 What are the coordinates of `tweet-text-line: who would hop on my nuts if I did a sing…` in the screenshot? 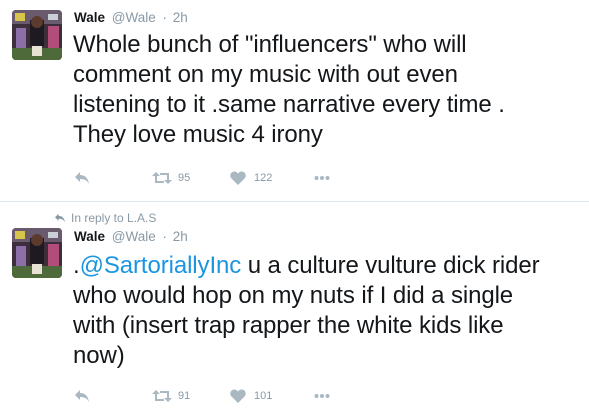 It's located at (293, 295).